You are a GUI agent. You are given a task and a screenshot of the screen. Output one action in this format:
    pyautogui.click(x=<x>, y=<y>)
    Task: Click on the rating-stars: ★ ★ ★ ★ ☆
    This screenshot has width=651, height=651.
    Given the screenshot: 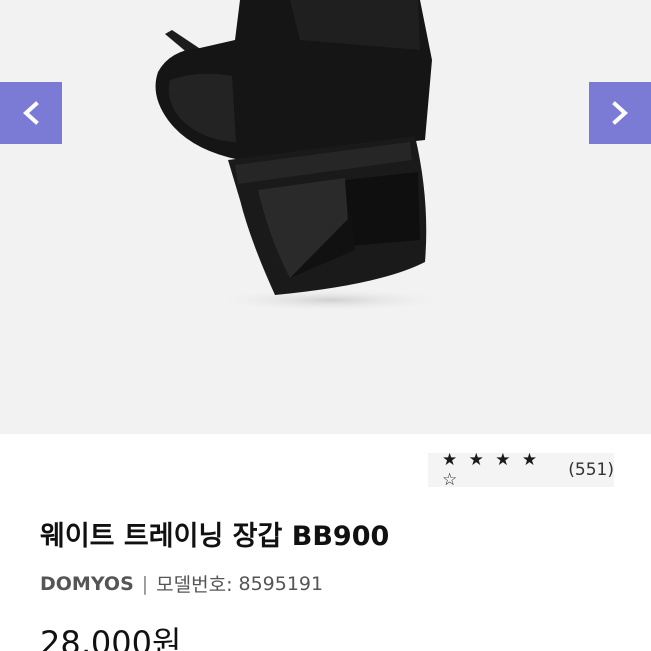 What is the action you would take?
    pyautogui.click(x=491, y=470)
    